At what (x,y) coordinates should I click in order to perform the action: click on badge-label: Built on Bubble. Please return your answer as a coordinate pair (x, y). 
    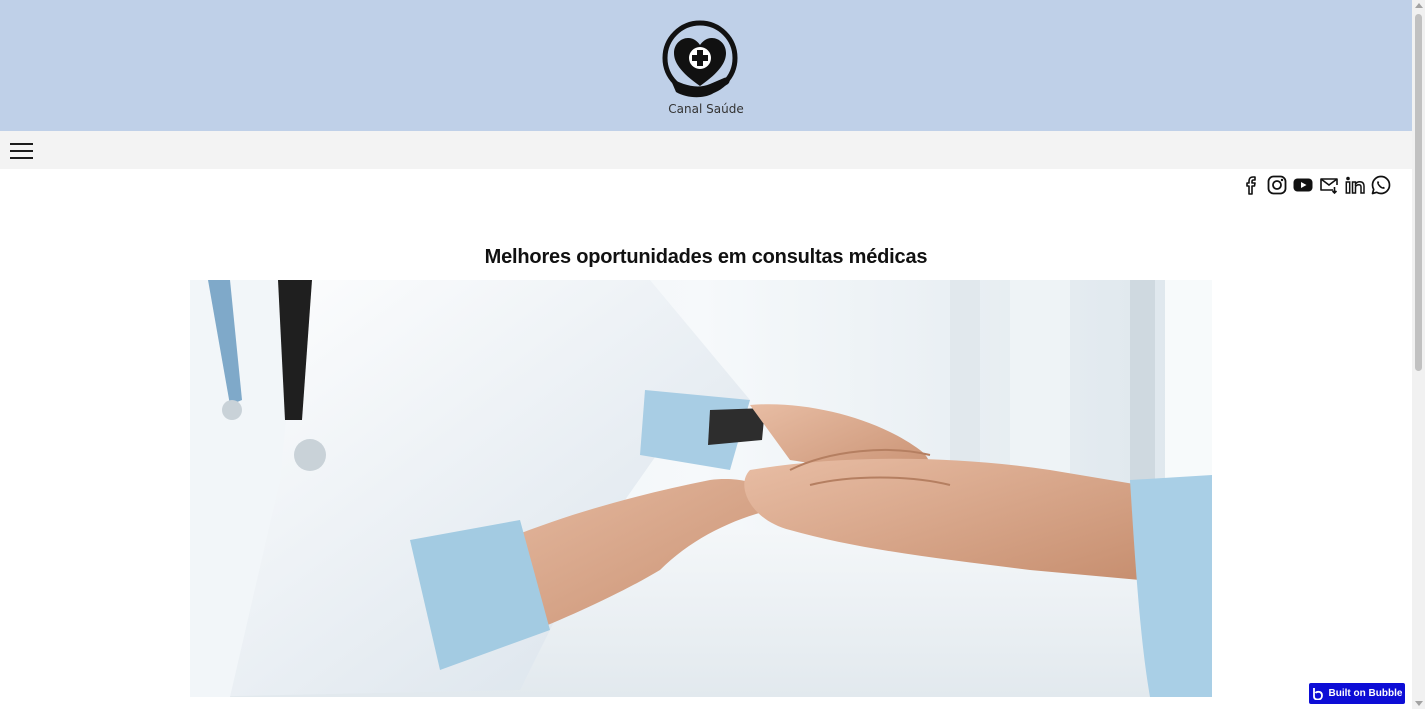
    Looking at the image, I should click on (1365, 693).